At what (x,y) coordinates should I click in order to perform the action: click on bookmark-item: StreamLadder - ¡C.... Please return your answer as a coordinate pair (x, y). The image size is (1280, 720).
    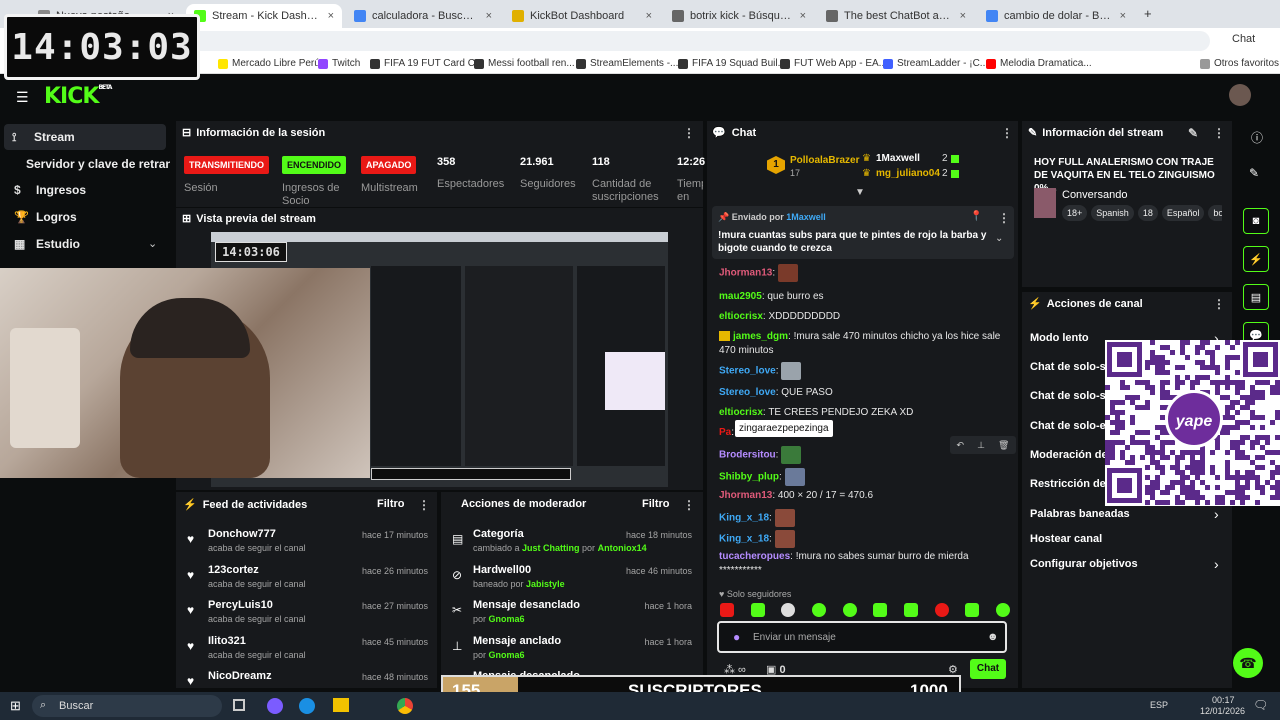
    Looking at the image, I should click on (935, 63).